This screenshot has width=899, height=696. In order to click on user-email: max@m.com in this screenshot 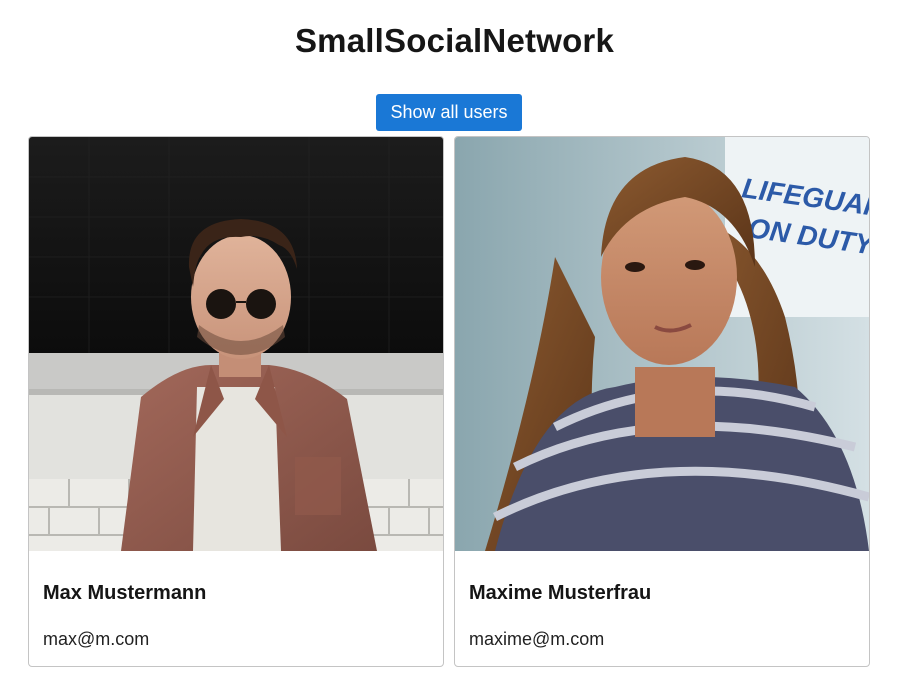, I will do `click(96, 639)`.